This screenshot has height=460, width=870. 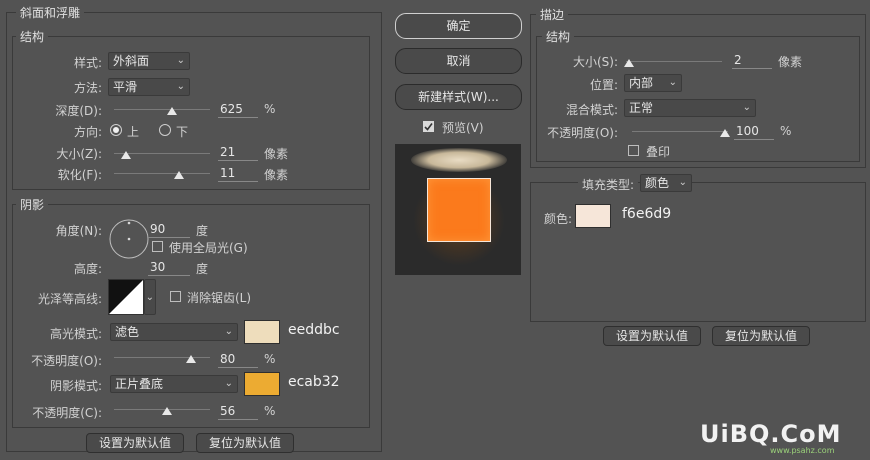 I want to click on size-label: 大小(Z):, so click(x=79, y=154).